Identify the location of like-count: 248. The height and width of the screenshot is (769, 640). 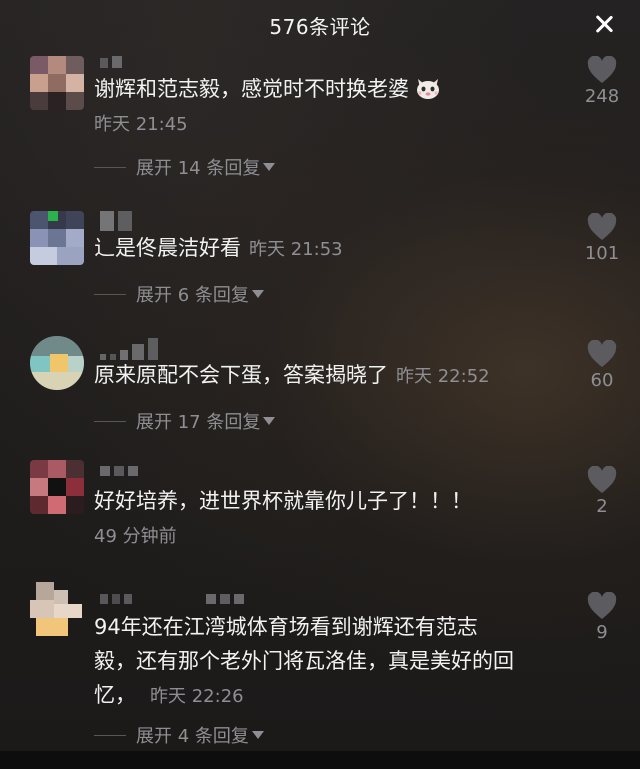
(602, 96).